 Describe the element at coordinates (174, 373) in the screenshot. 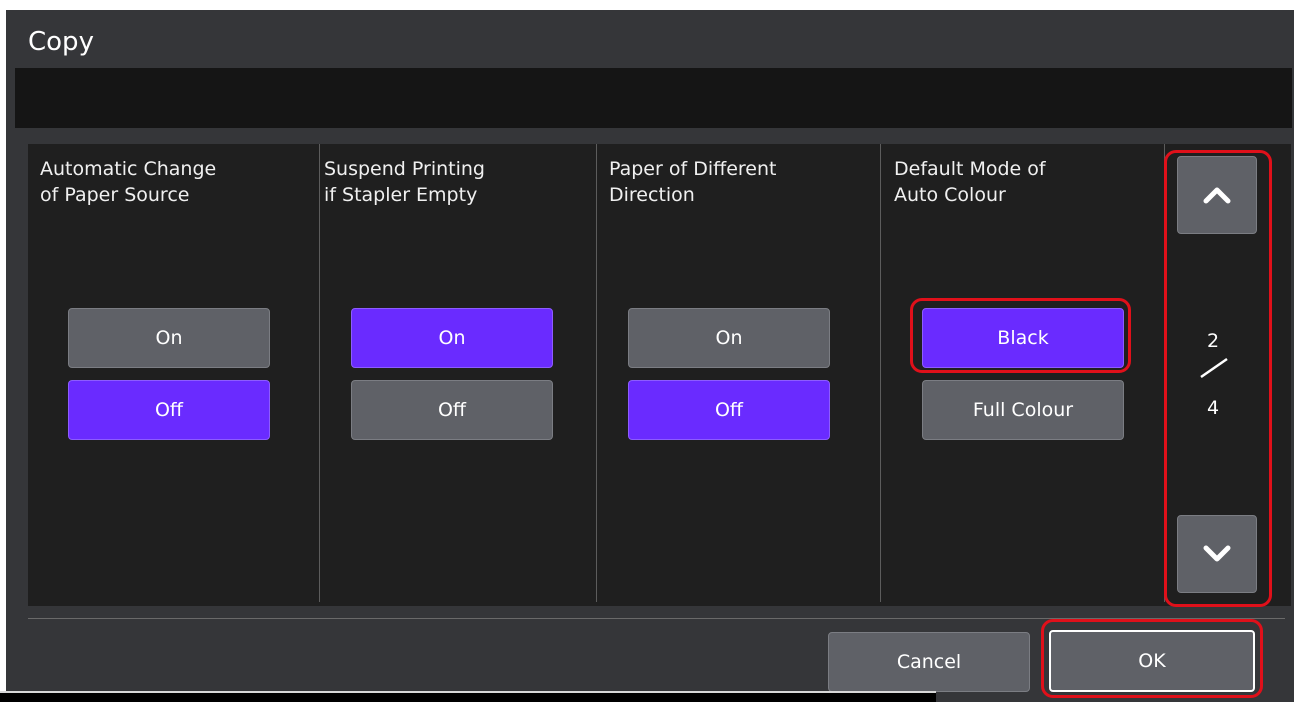

I see `setting-automatic-change-of-paper-source: Automatic Change of Paper Source On Off` at that location.